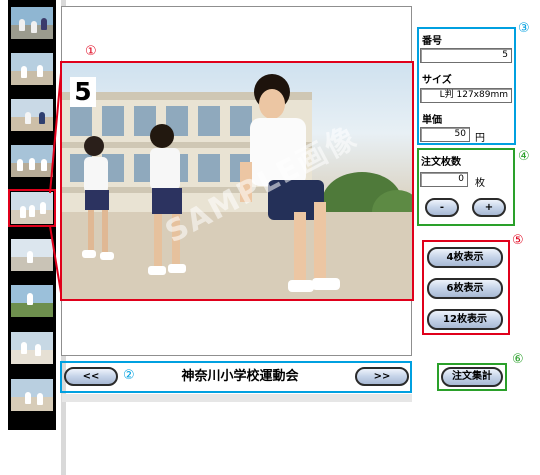 This screenshot has width=540, height=475. Describe the element at coordinates (480, 138) in the screenshot. I see `price-unit-label: 円` at that location.